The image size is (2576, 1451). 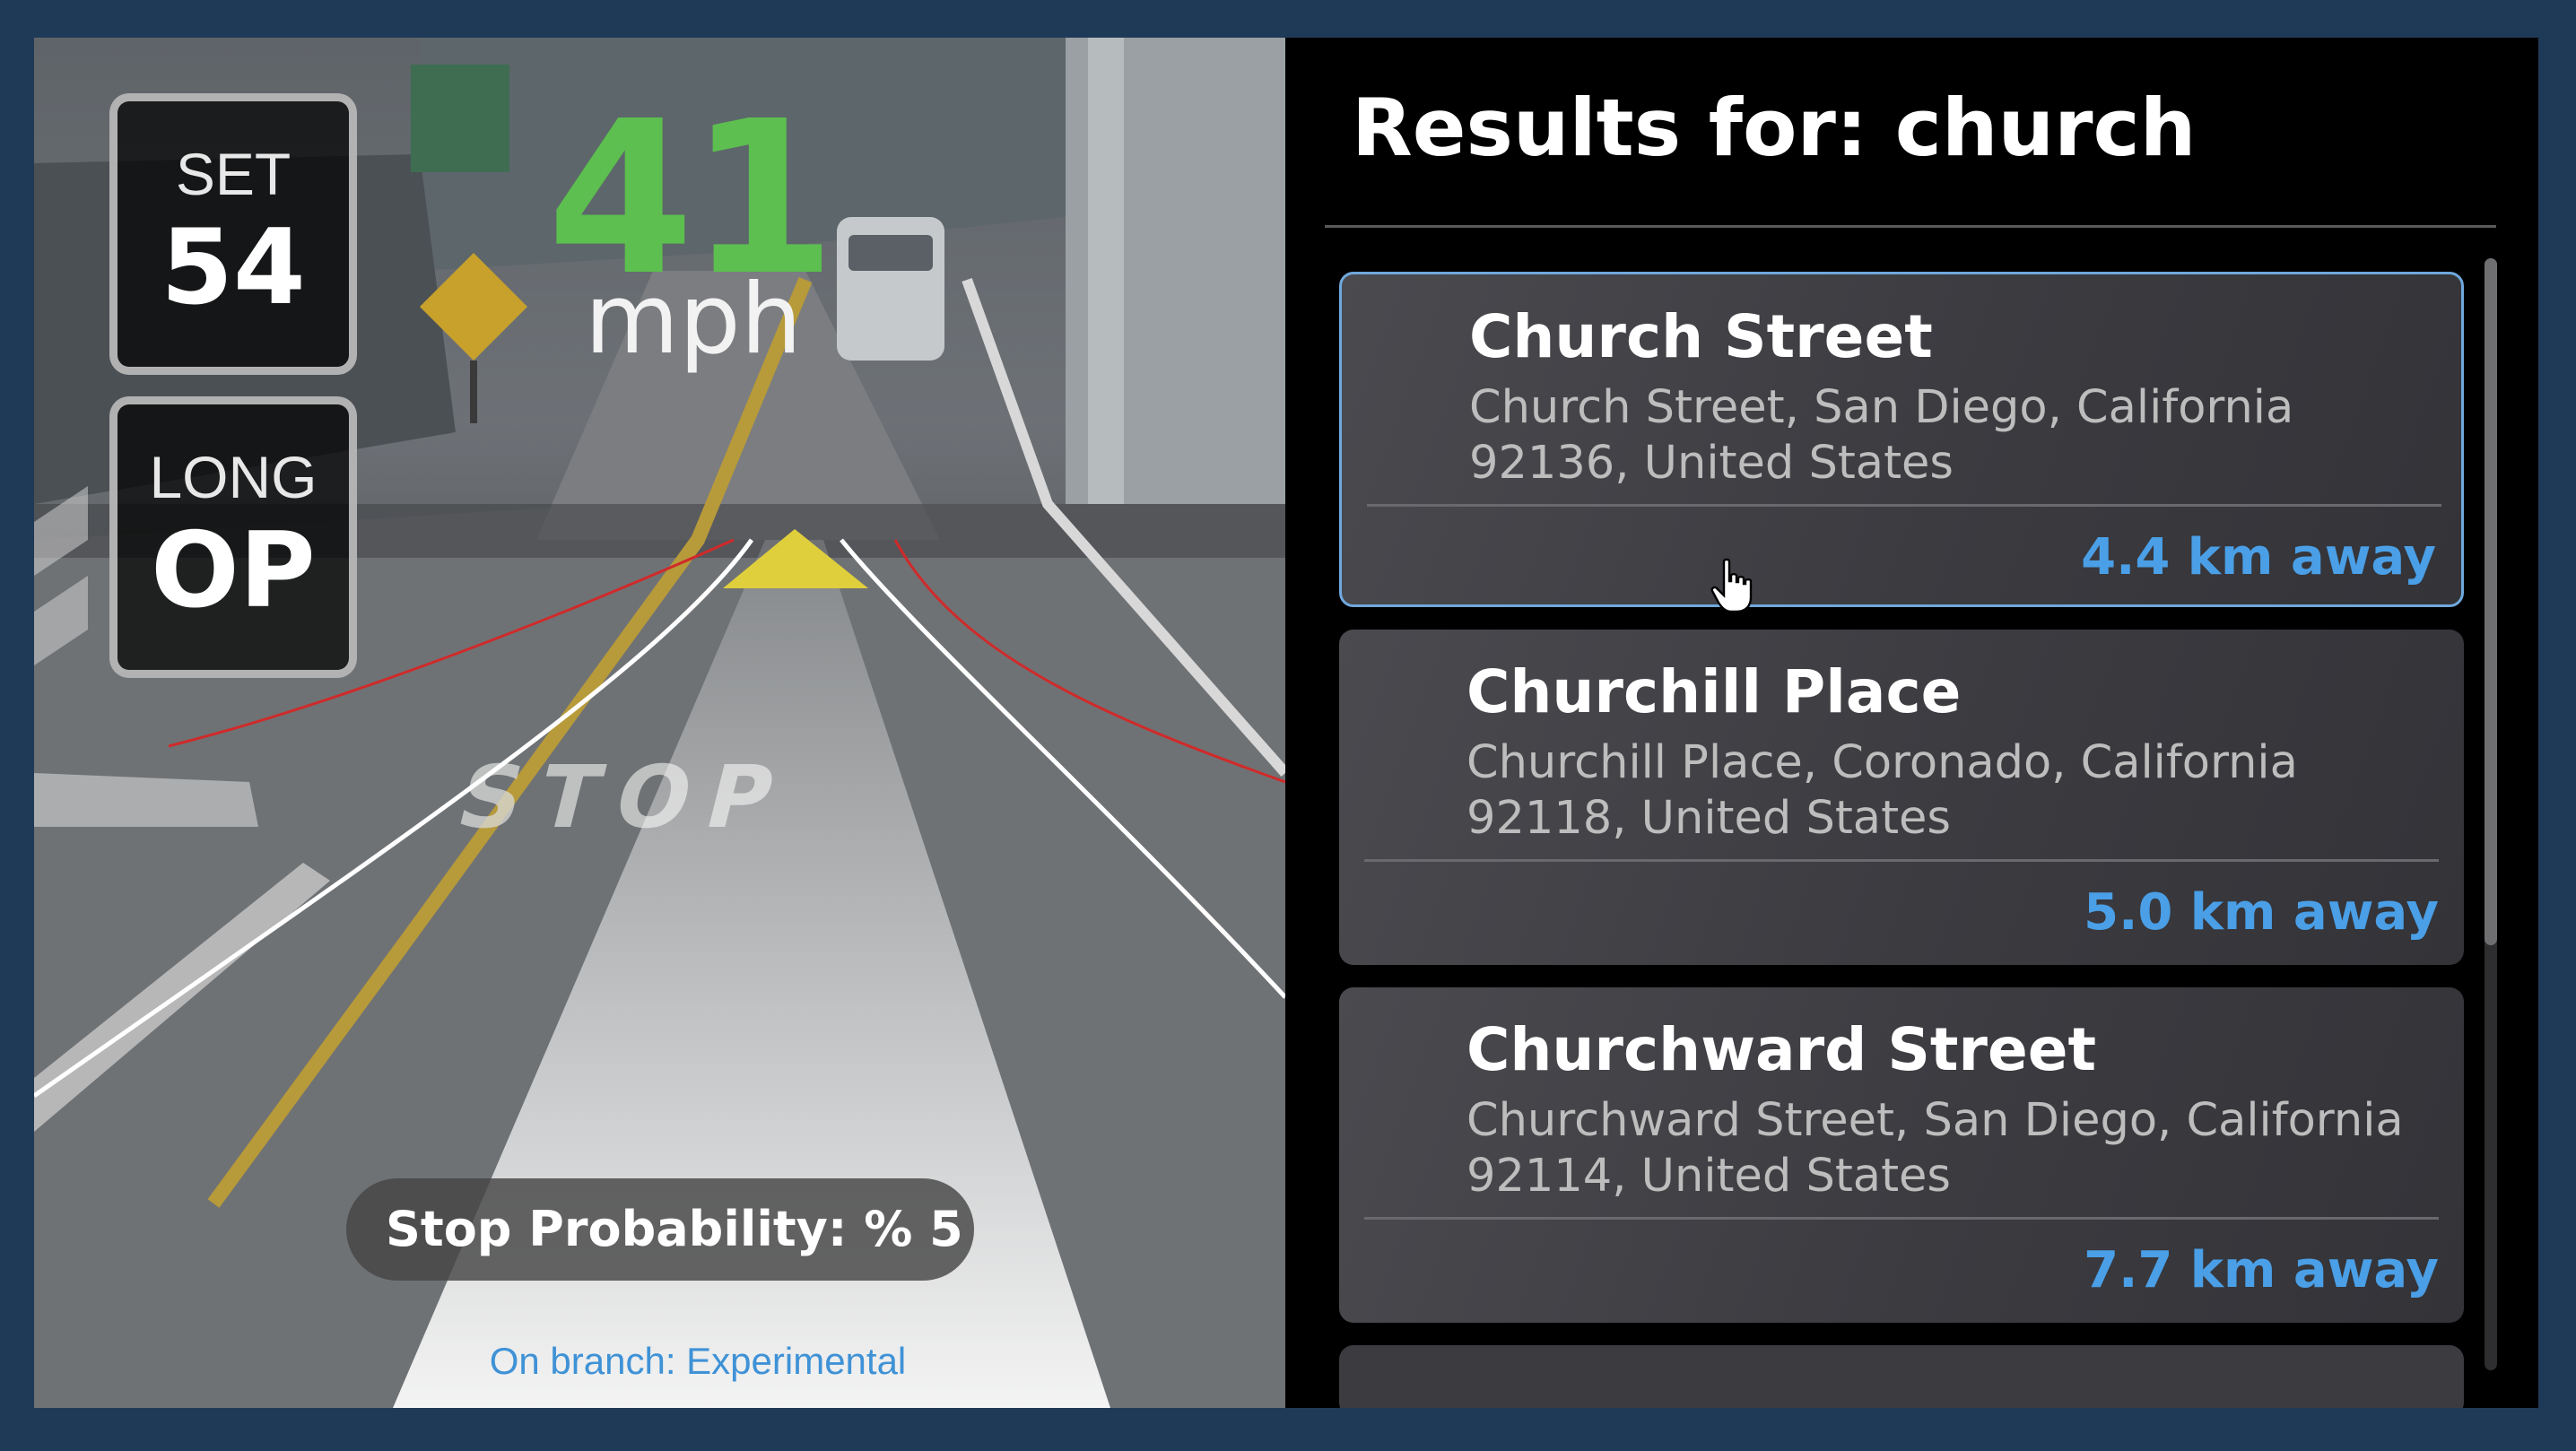 I want to click on result-address-line1: Churchward Street, San Diego, California, so click(x=1935, y=1120).